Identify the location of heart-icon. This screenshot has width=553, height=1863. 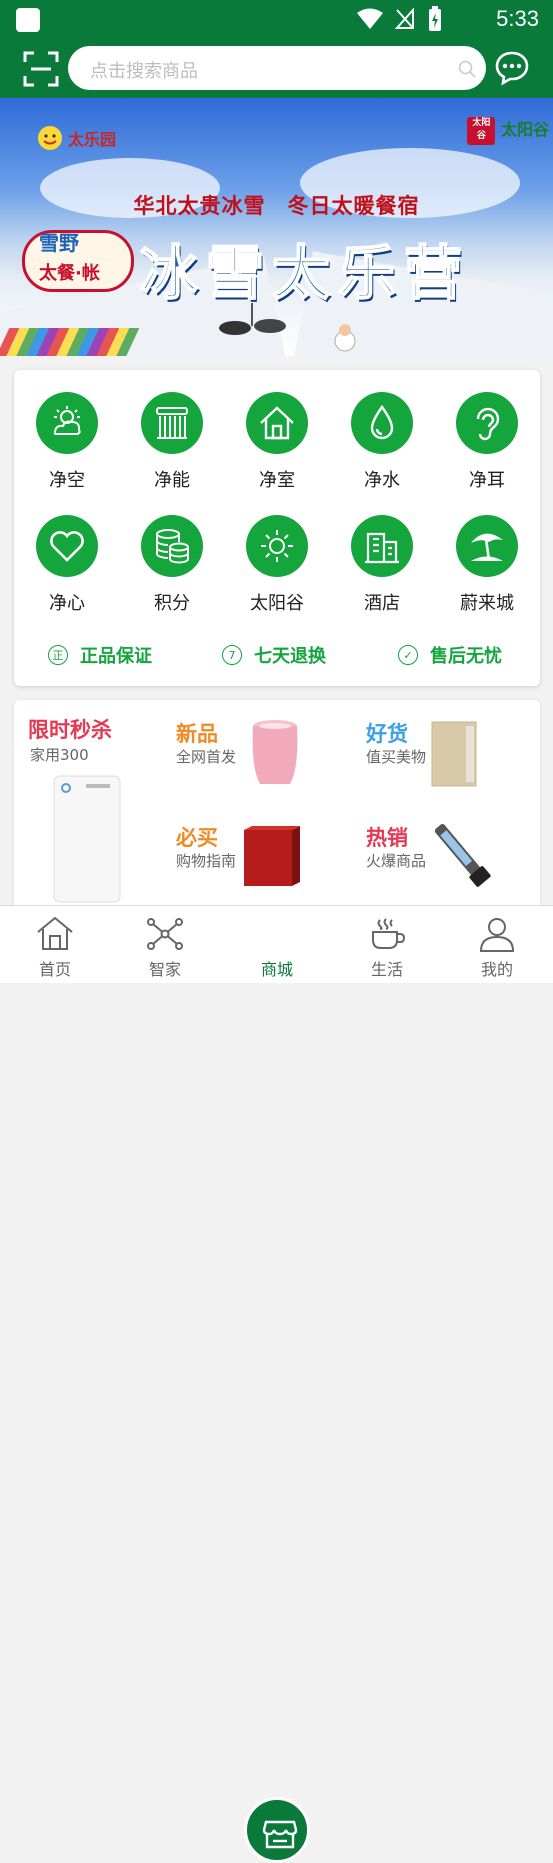
(67, 546).